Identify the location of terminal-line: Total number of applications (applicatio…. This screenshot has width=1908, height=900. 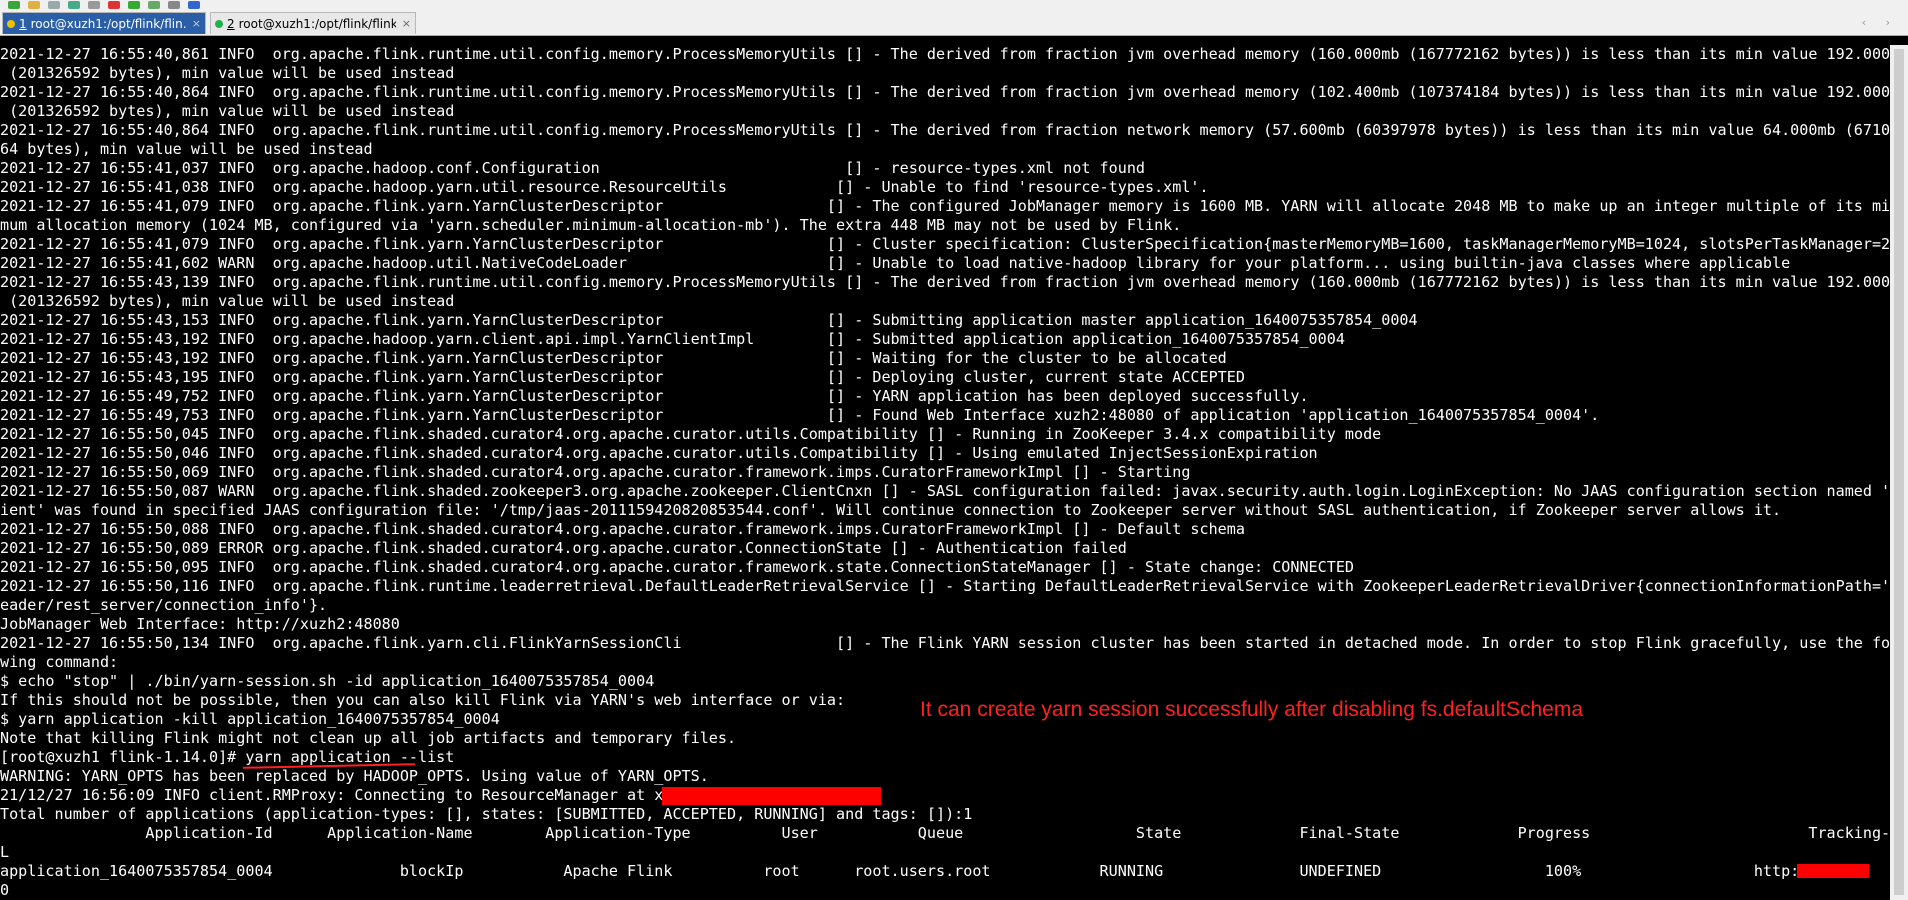
(486, 814).